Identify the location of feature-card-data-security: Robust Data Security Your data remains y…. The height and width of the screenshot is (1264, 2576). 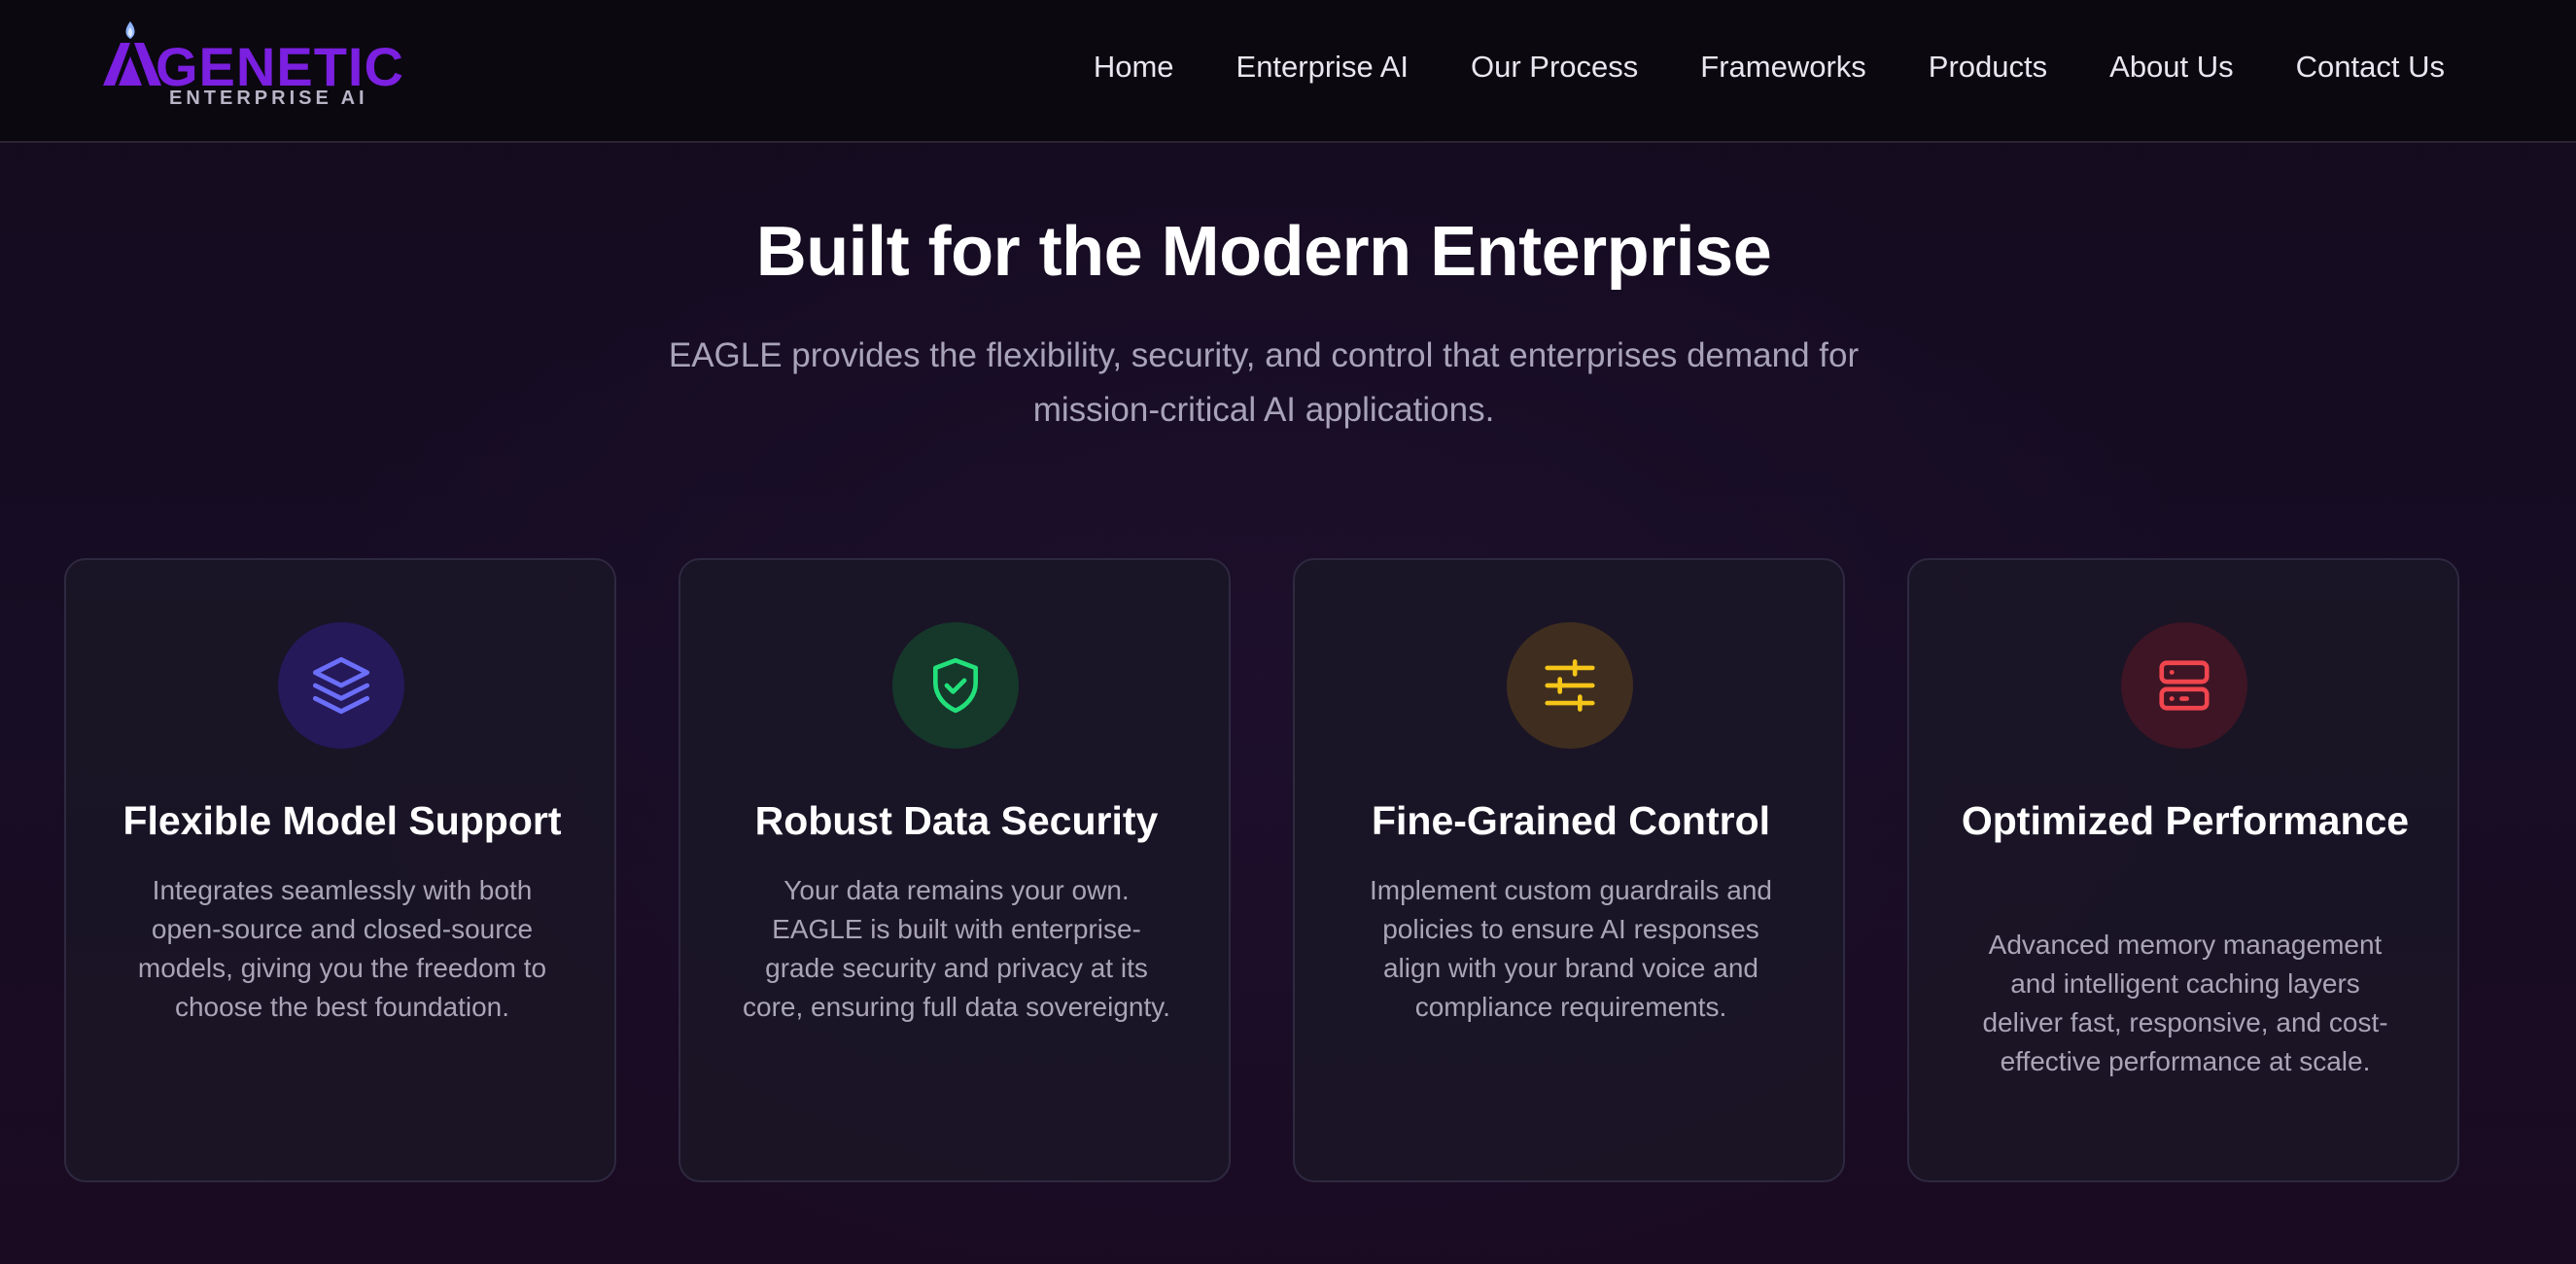
(955, 870).